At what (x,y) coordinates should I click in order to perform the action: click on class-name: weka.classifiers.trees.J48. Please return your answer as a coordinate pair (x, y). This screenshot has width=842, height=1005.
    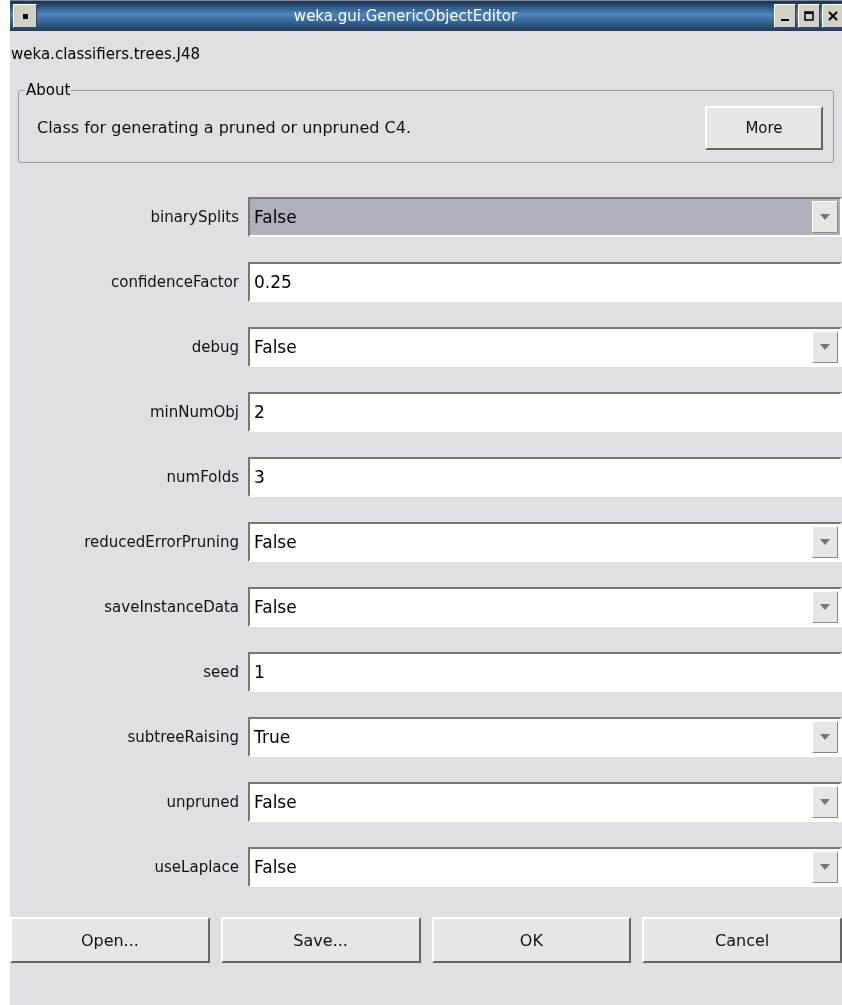
    Looking at the image, I should click on (105, 54).